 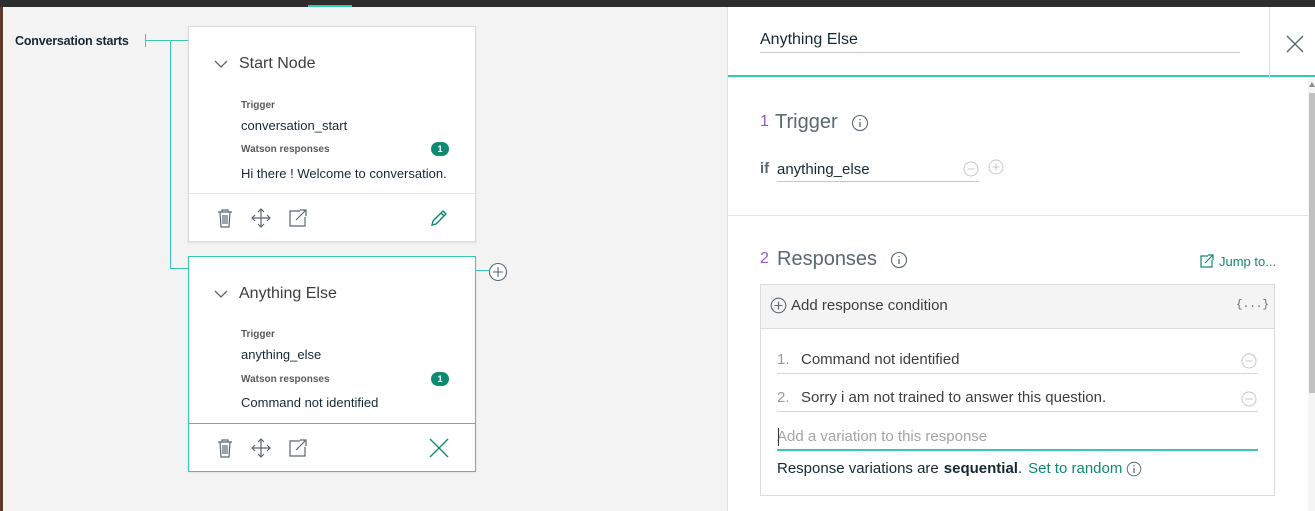 I want to click on node-header: Anything Else, so click(x=275, y=294).